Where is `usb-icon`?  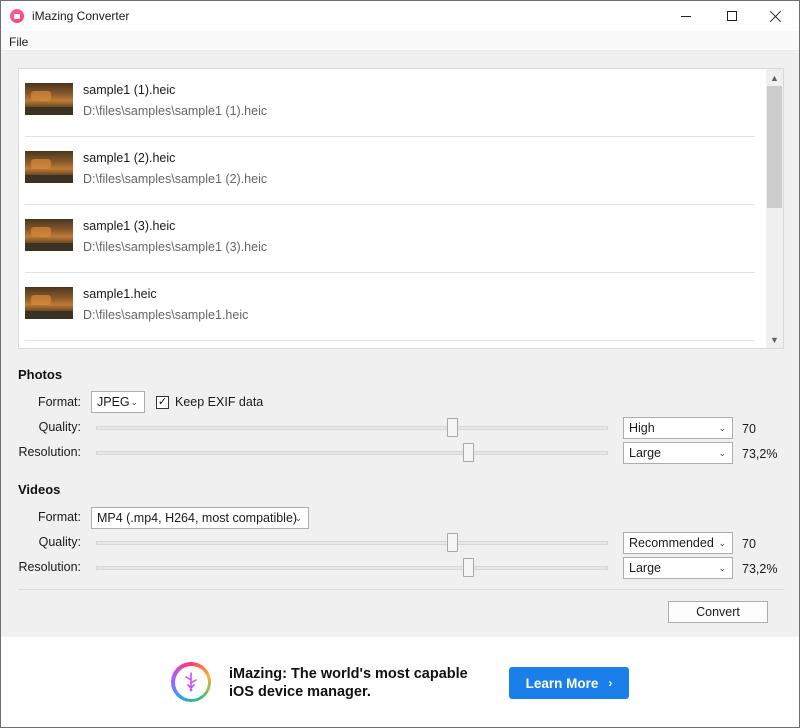 usb-icon is located at coordinates (191, 682).